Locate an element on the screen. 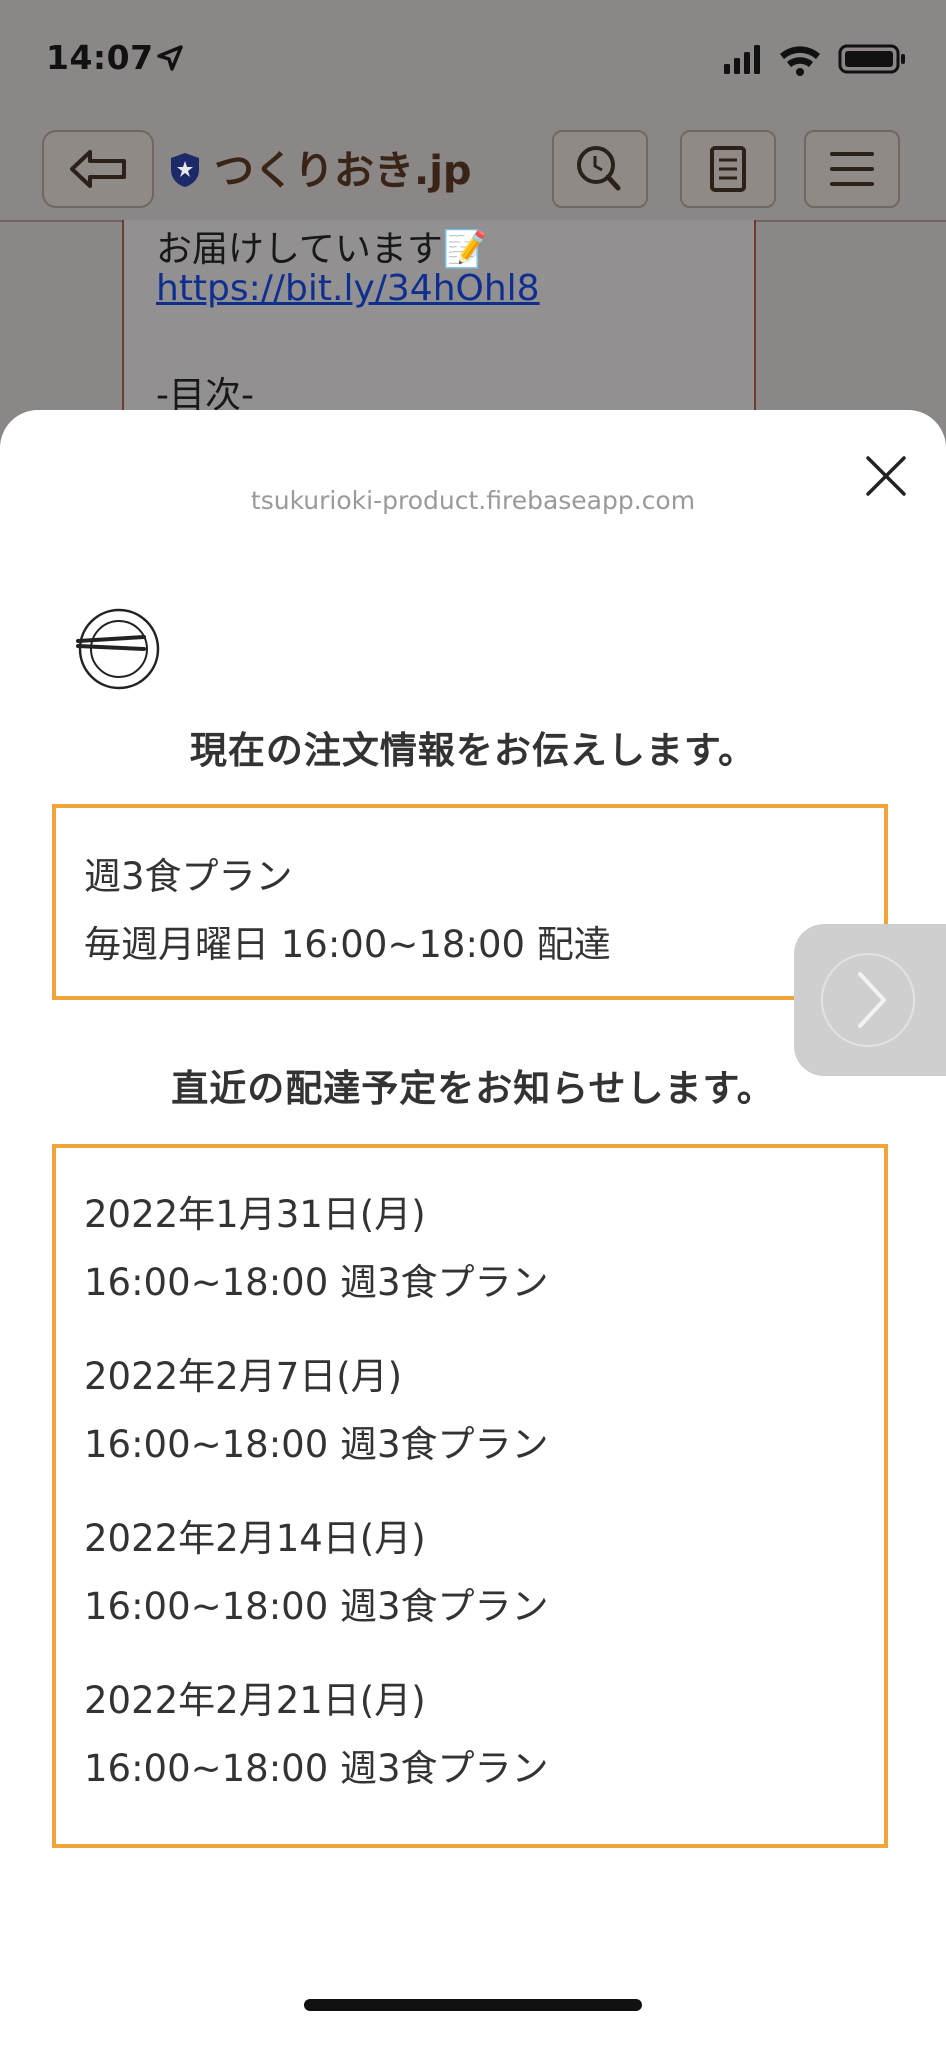 This screenshot has height=2048, width=946. chevron-right-icon is located at coordinates (868, 1000).